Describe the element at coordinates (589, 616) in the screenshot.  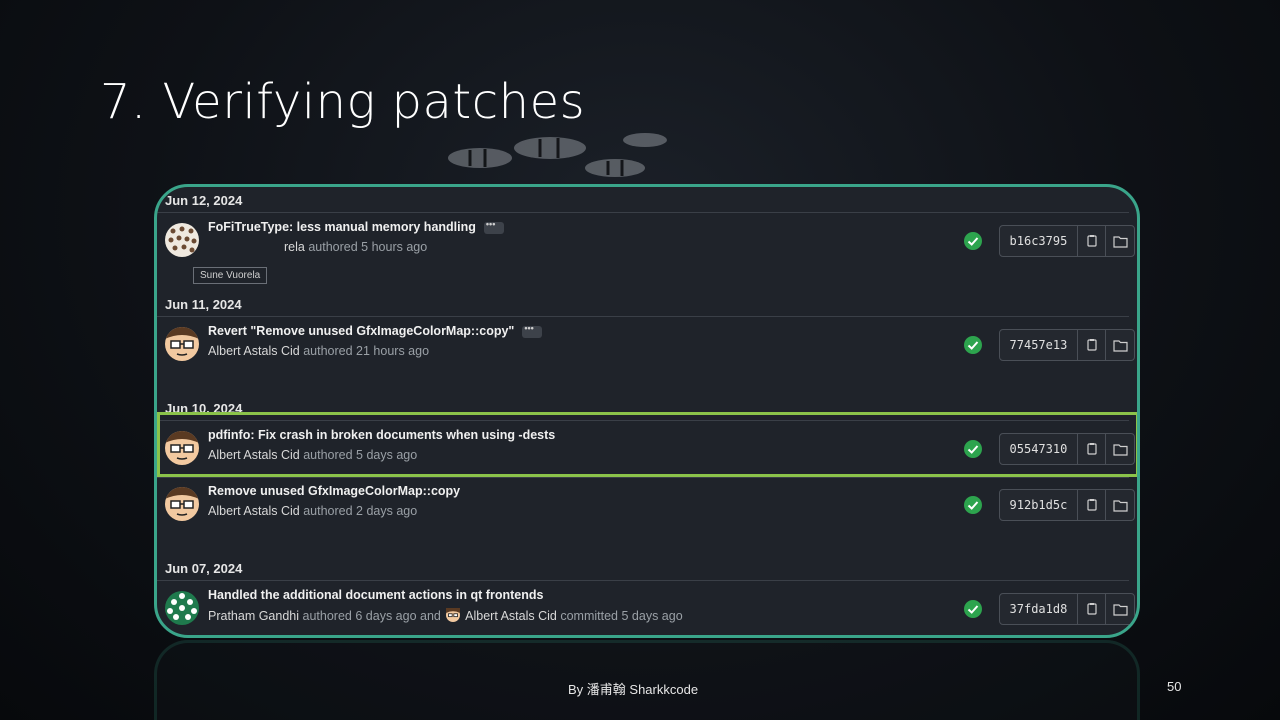
I see `committer-verb: committed` at that location.